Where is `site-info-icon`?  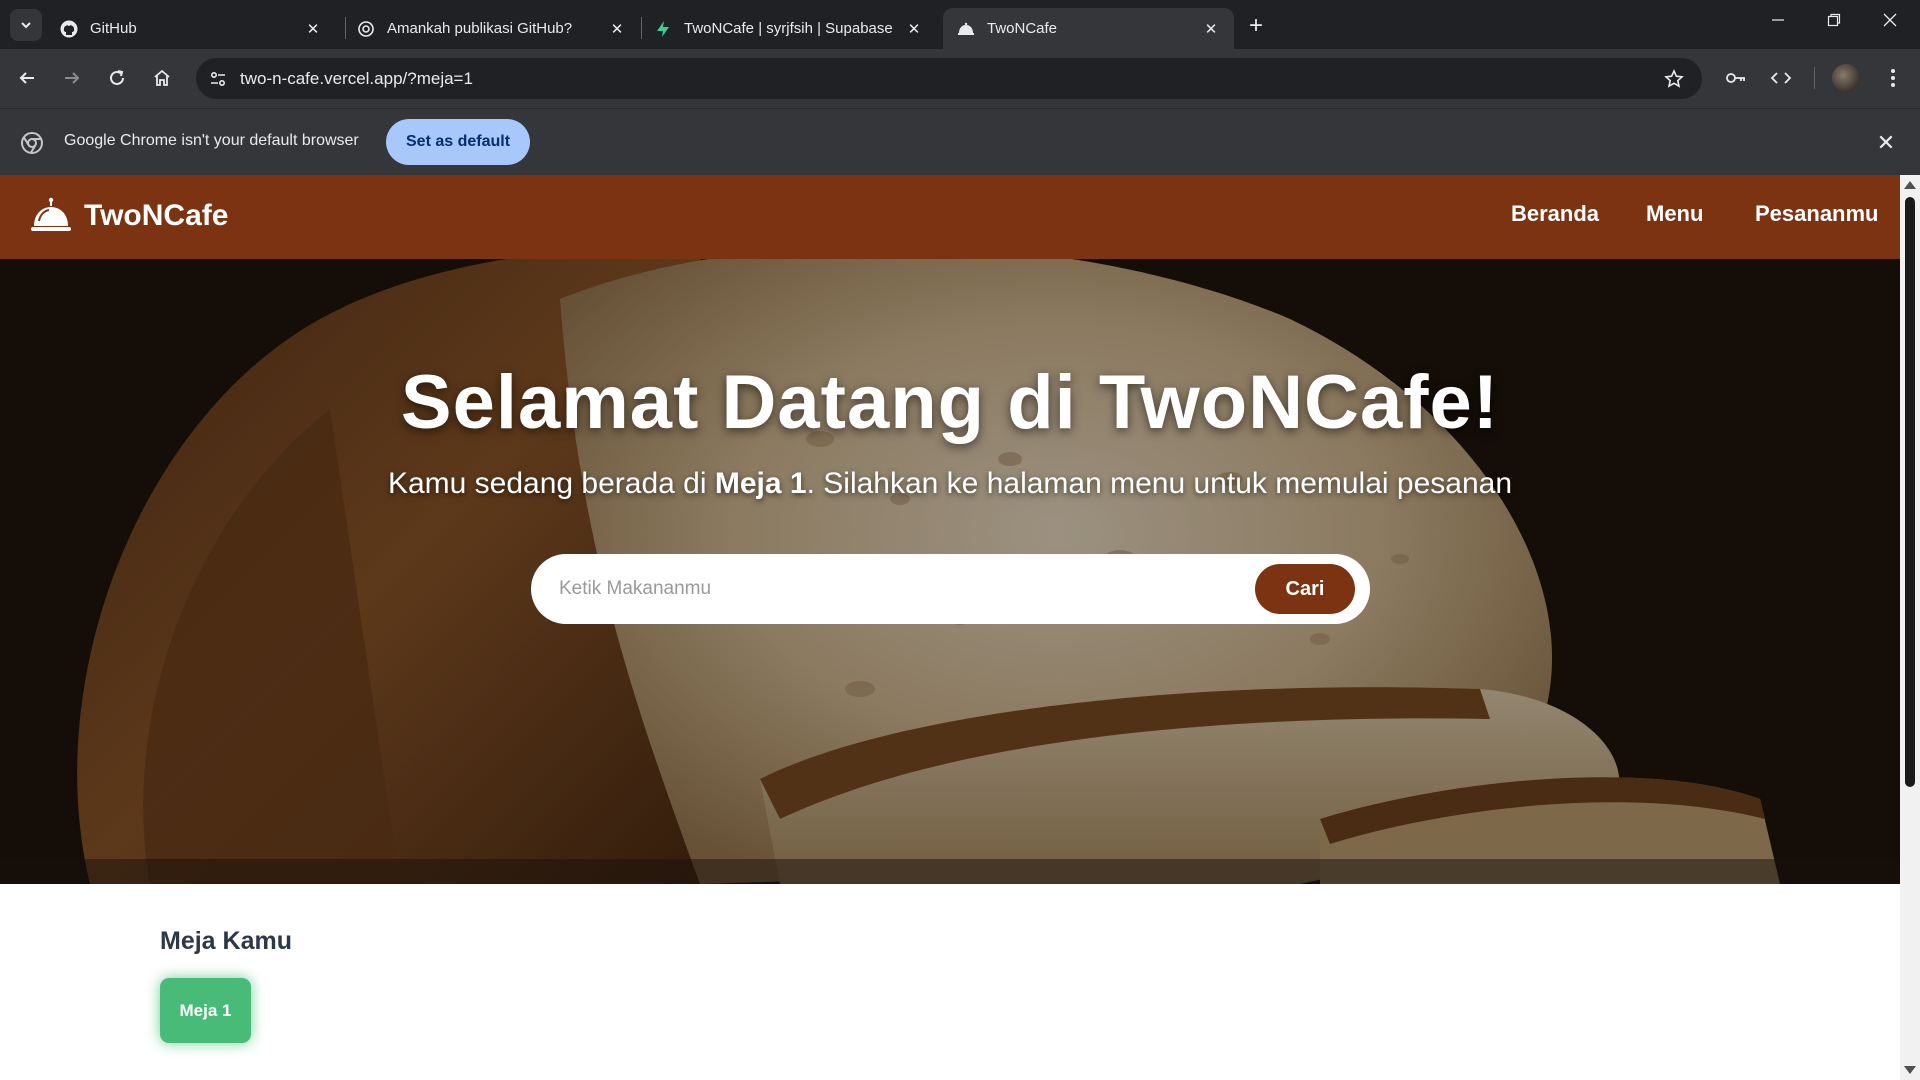
site-info-icon is located at coordinates (218, 79).